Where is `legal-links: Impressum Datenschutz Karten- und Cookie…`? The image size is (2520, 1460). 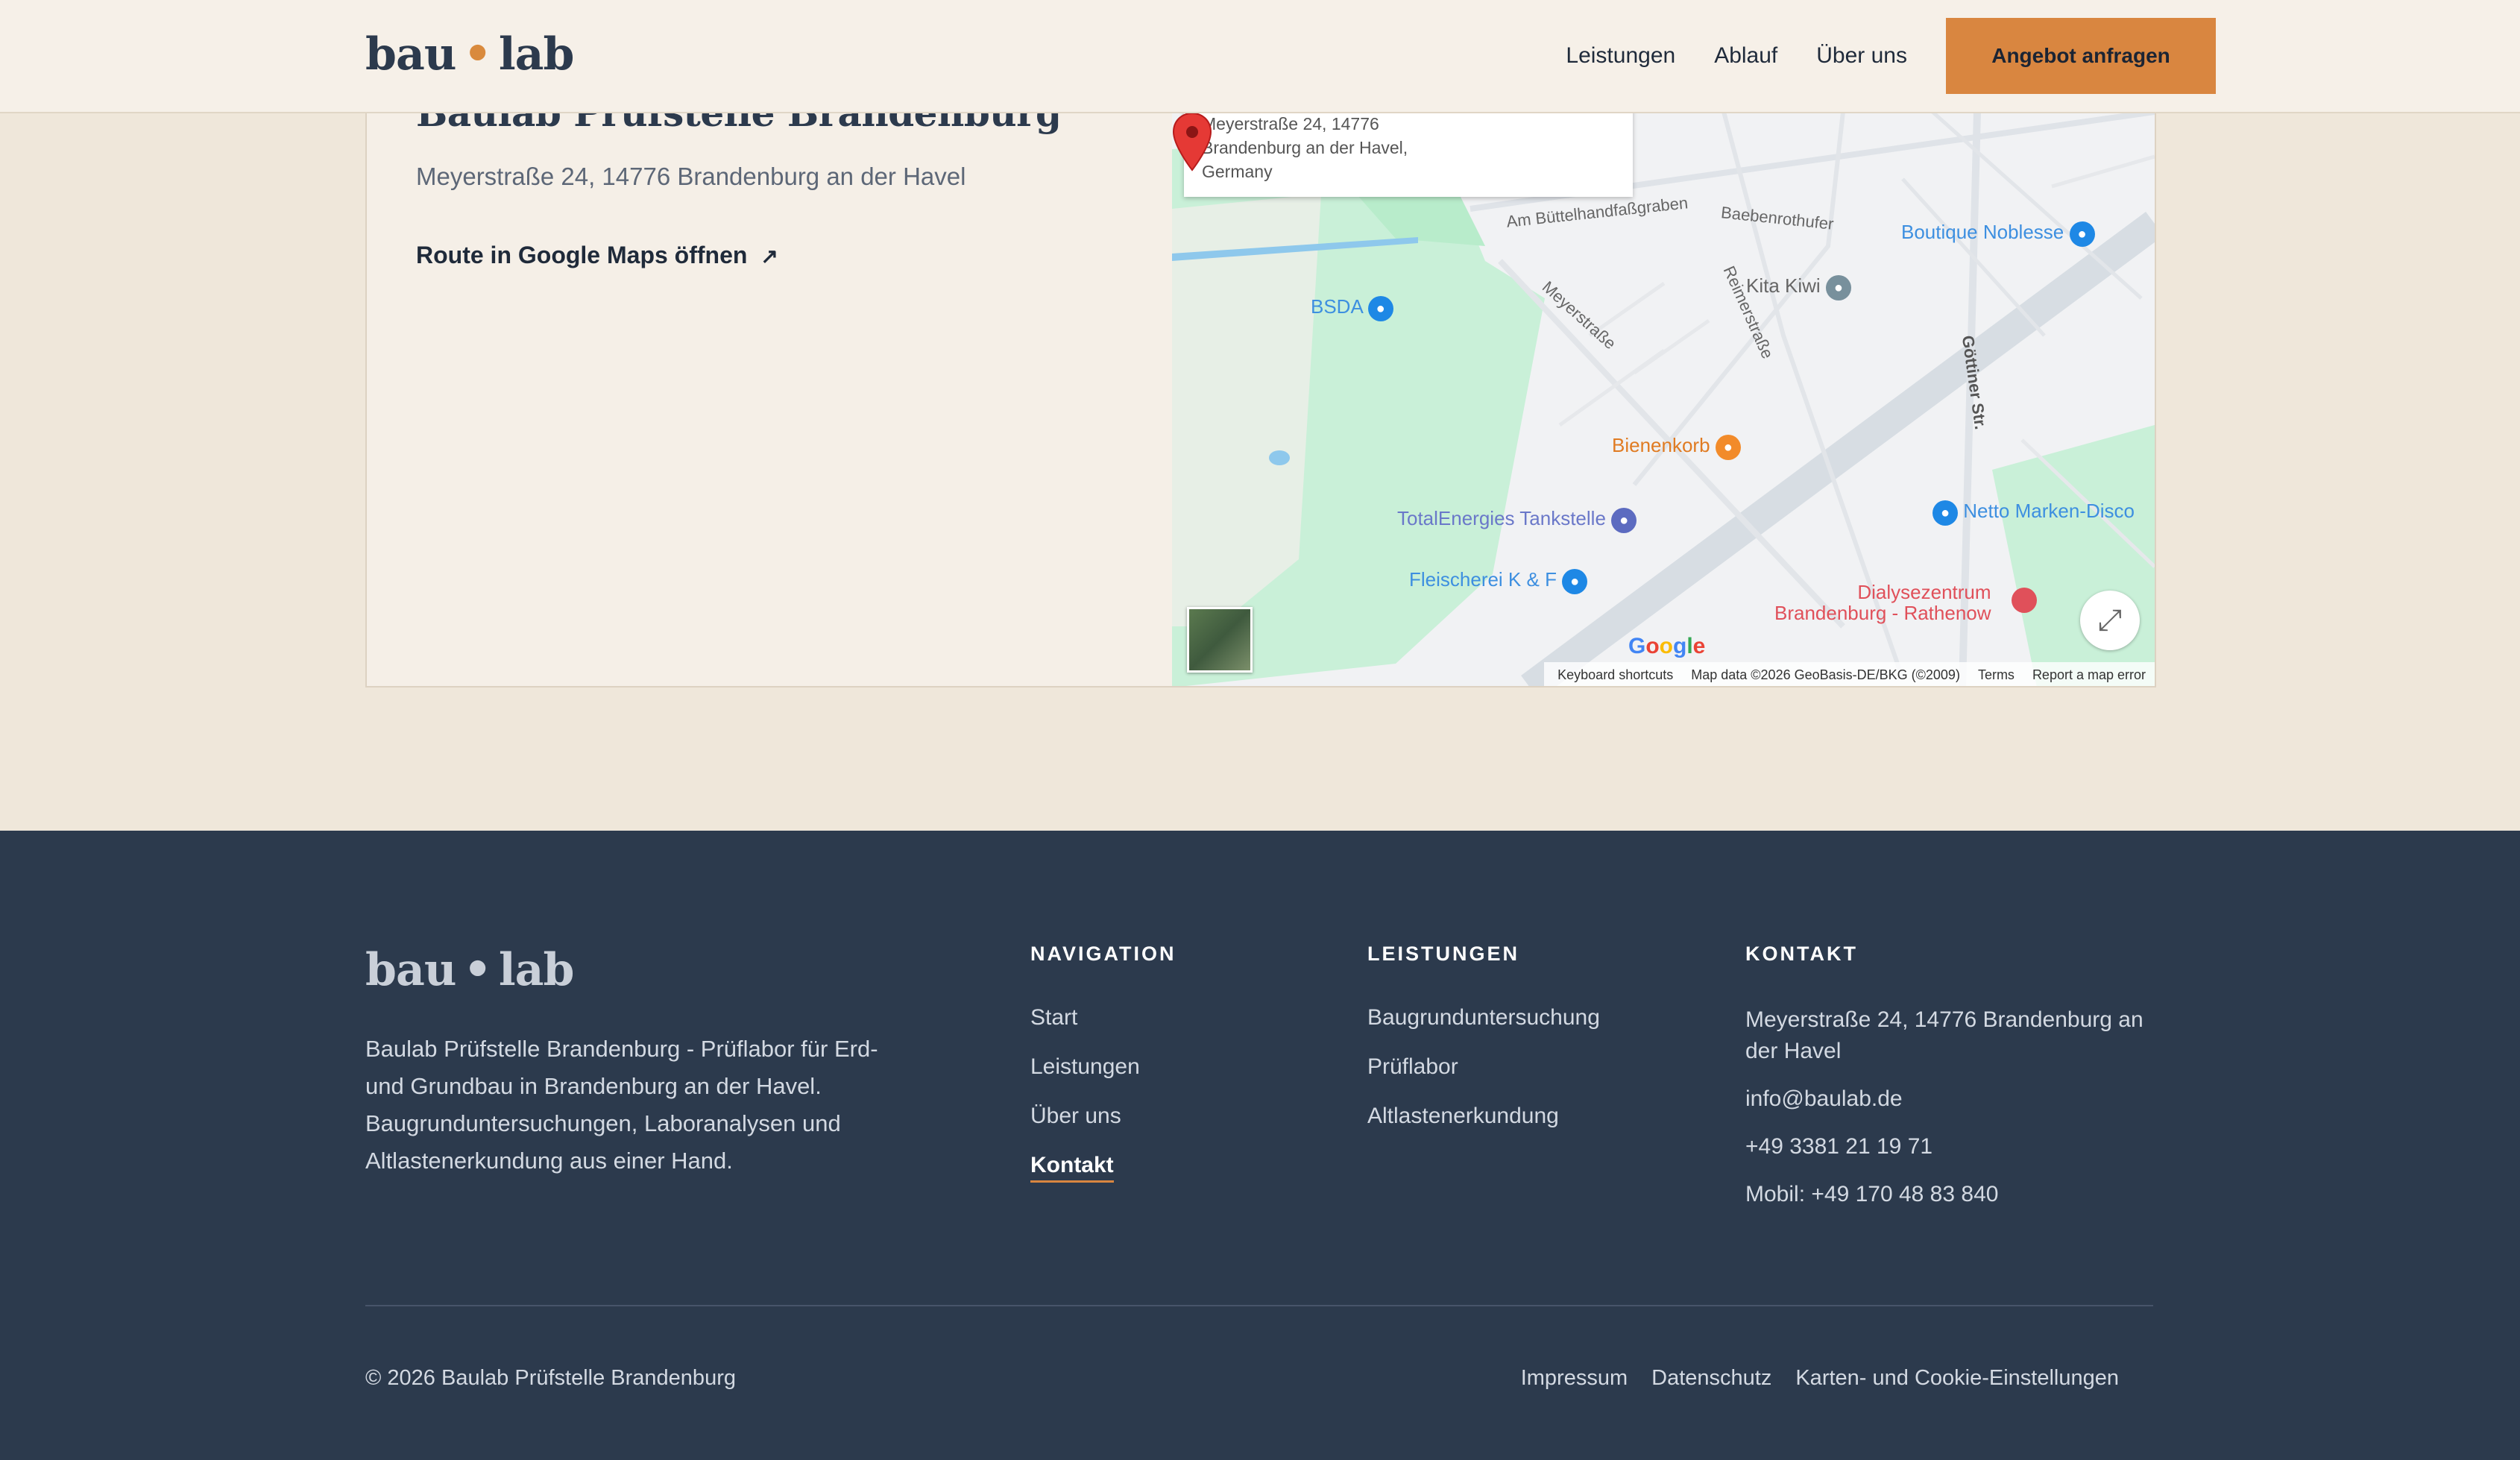 legal-links: Impressum Datenschutz Karten- und Cookie… is located at coordinates (1808, 1379).